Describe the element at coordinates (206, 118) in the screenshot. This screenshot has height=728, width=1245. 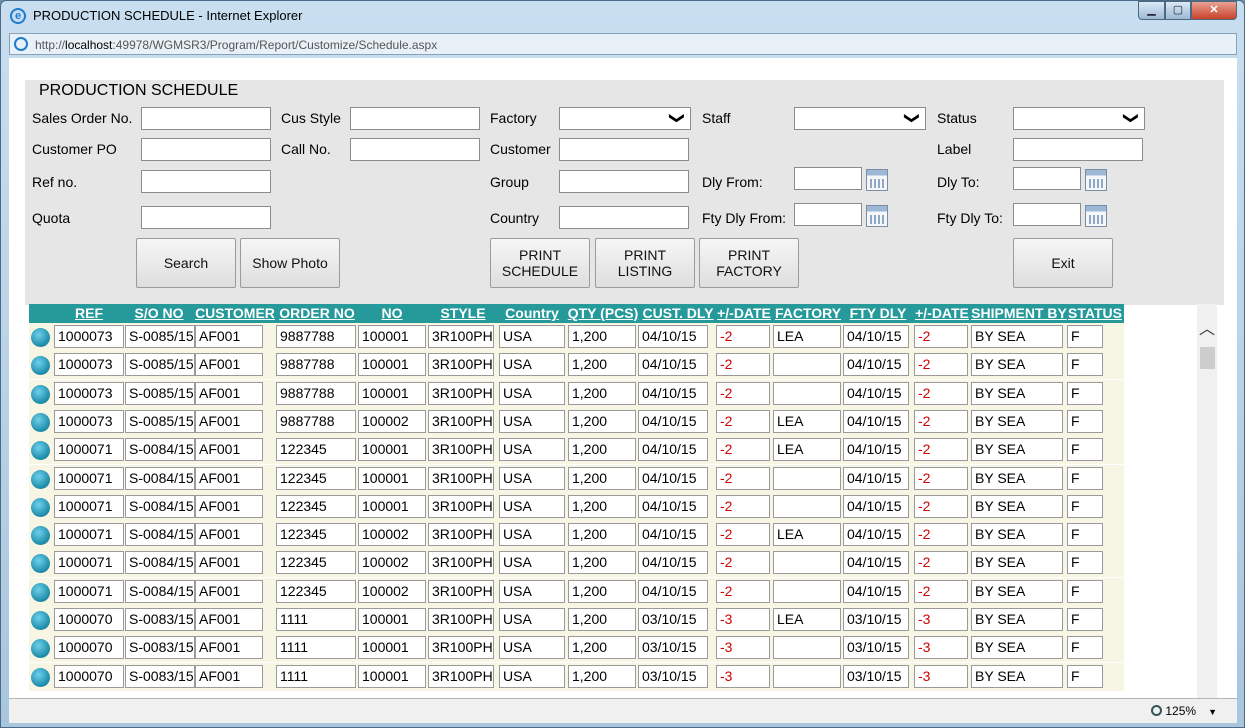
I see `sales-order-input` at that location.